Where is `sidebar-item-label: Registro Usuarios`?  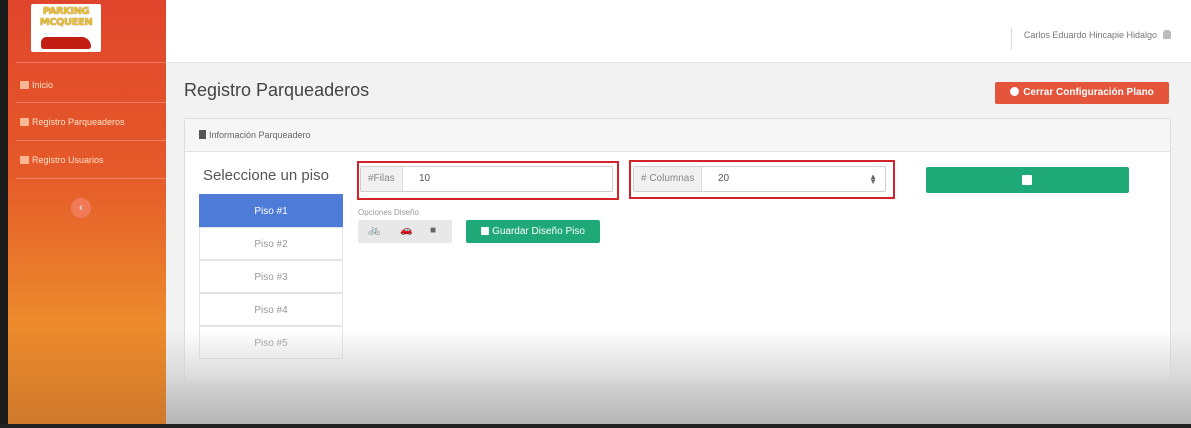 sidebar-item-label: Registro Usuarios is located at coordinates (68, 160).